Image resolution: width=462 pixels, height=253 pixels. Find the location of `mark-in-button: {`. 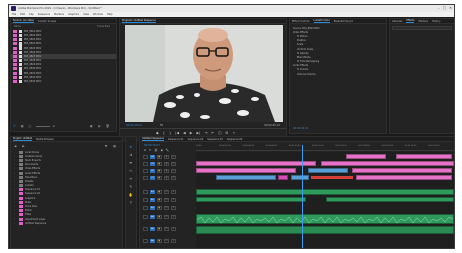

mark-in-button: { is located at coordinates (164, 133).